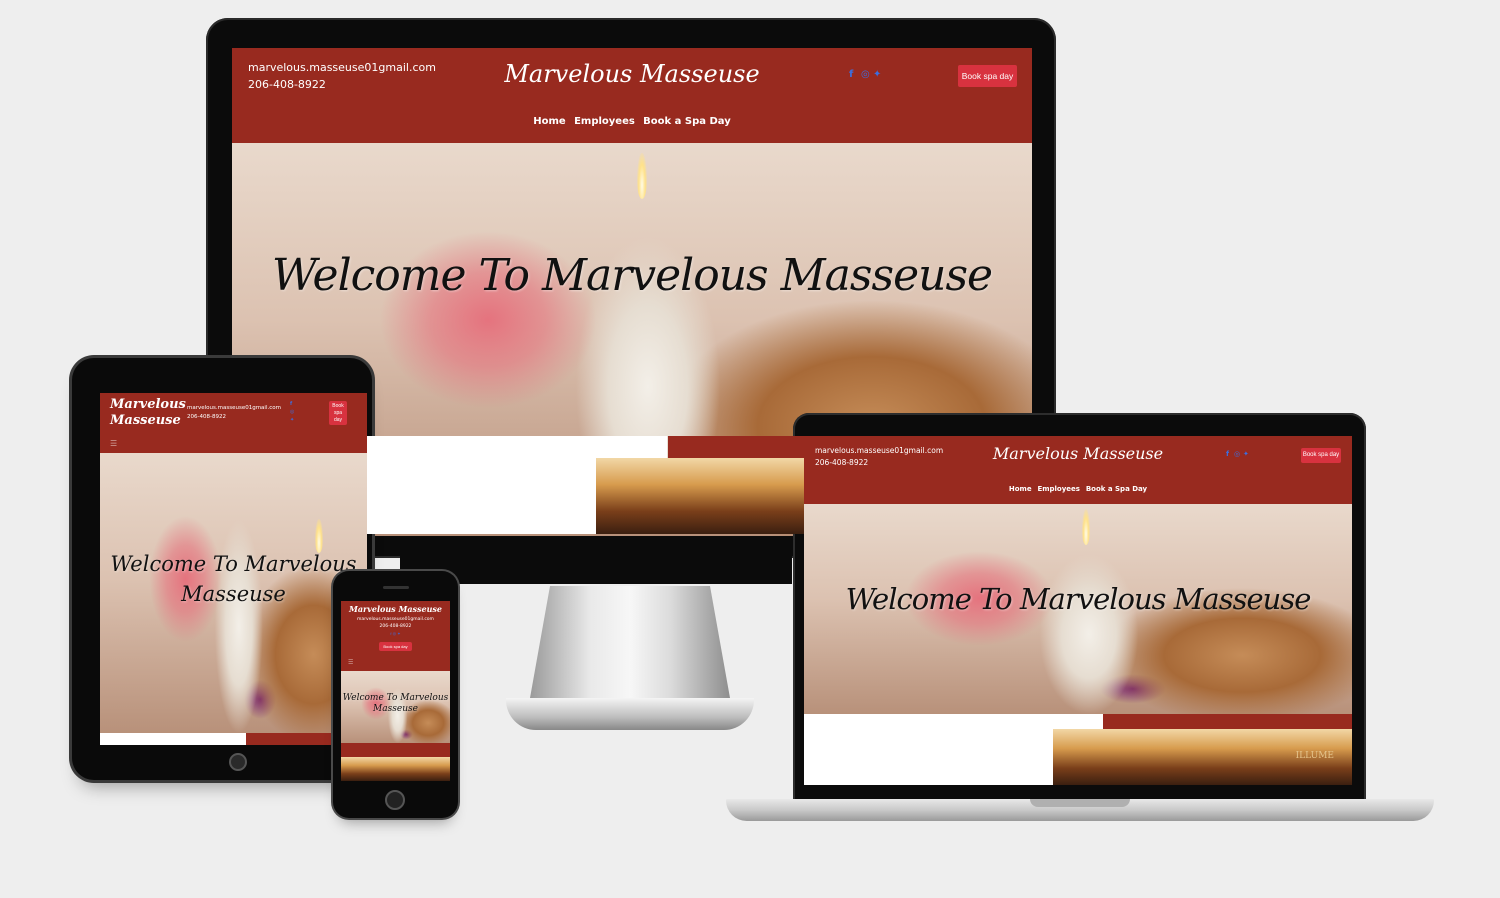  I want to click on tablet-brand-line-1: Marvelous, so click(148, 404).